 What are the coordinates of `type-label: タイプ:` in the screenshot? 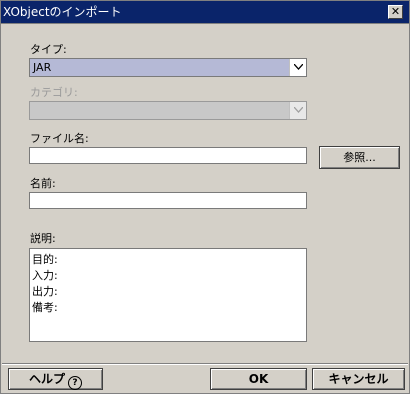 It's located at (48, 49).